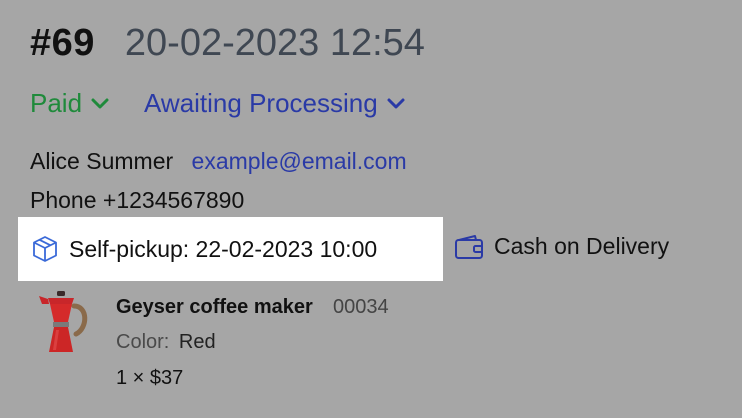 The height and width of the screenshot is (418, 742). What do you see at coordinates (56, 103) in the screenshot?
I see `payment-status-label: Paid` at bounding box center [56, 103].